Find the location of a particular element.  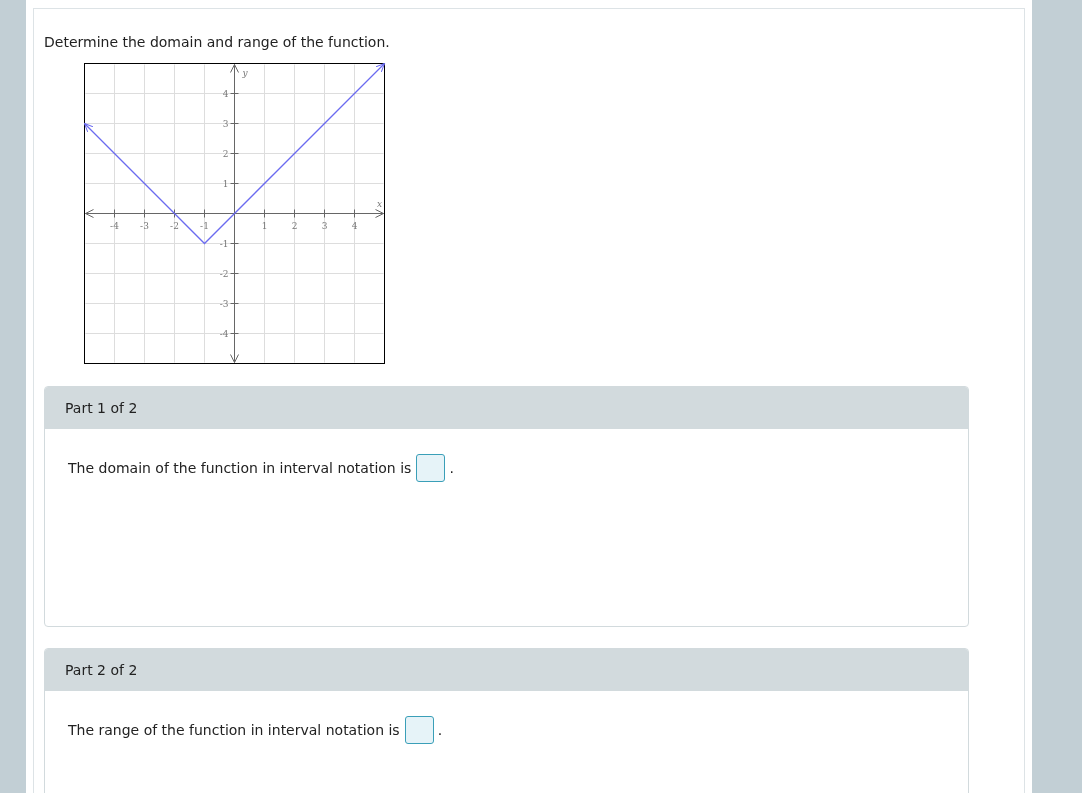

y-tick-label: 4 is located at coordinates (225, 93).